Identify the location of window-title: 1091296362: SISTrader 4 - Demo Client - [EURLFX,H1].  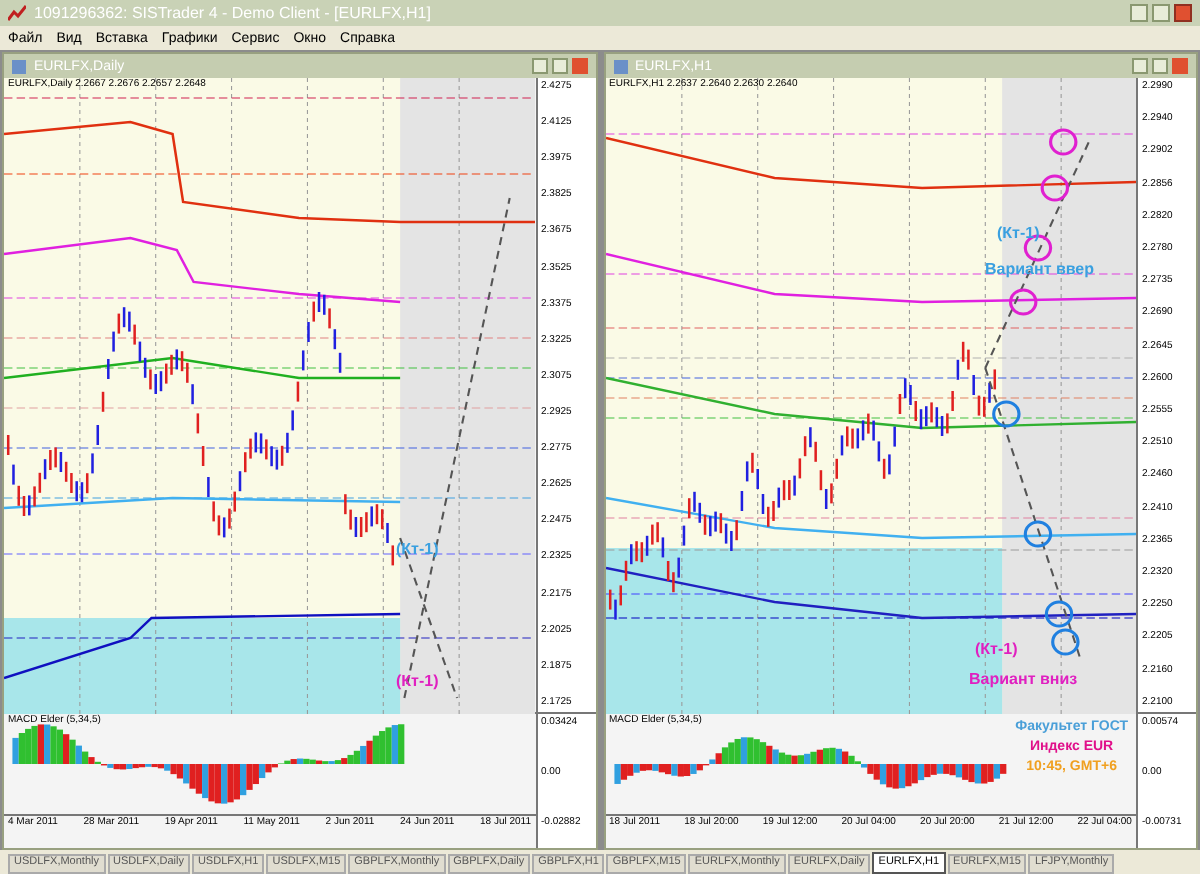
(232, 13).